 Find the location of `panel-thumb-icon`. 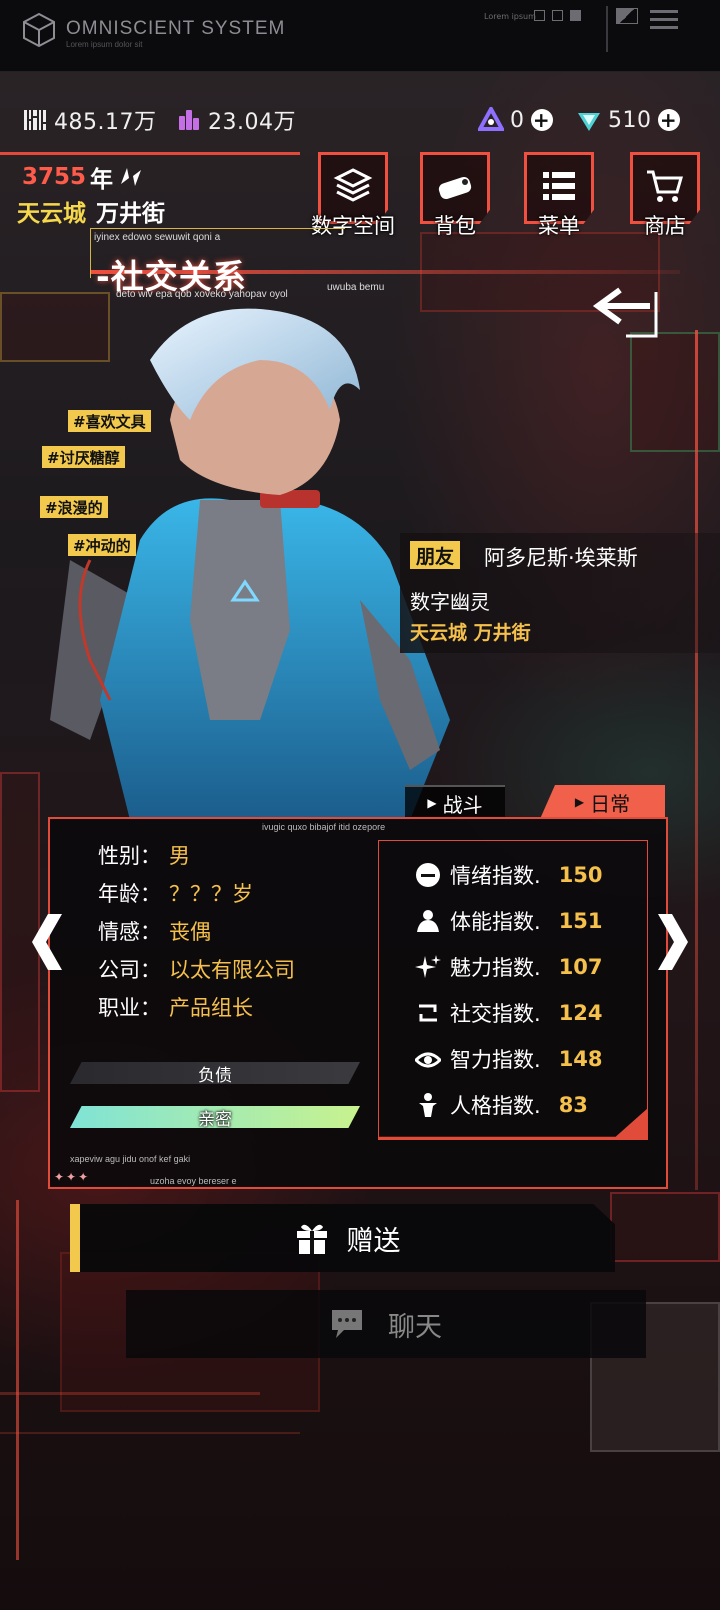

panel-thumb-icon is located at coordinates (627, 16).